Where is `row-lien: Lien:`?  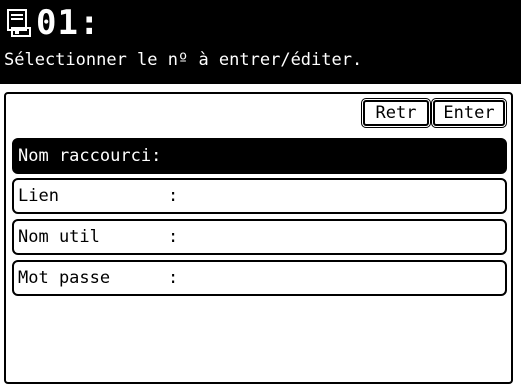 row-lien: Lien: is located at coordinates (259, 196).